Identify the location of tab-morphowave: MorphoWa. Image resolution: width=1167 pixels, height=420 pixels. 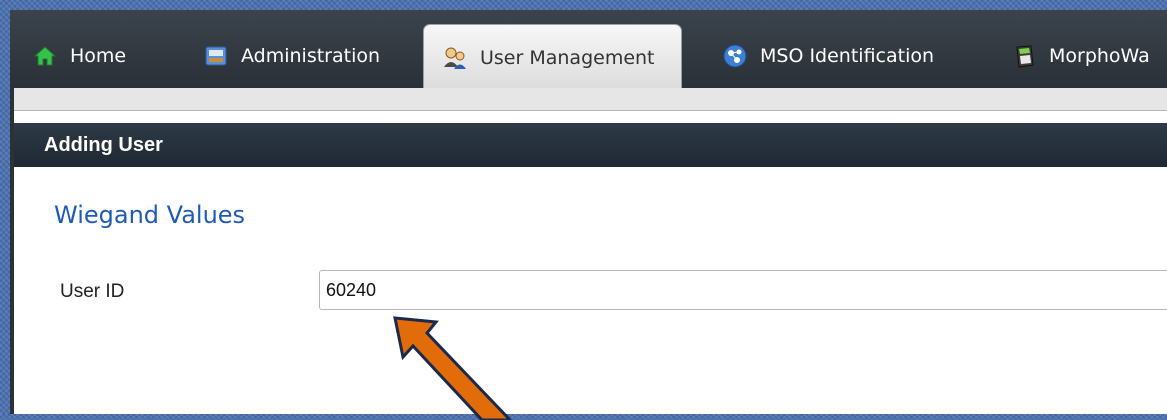
(1080, 56).